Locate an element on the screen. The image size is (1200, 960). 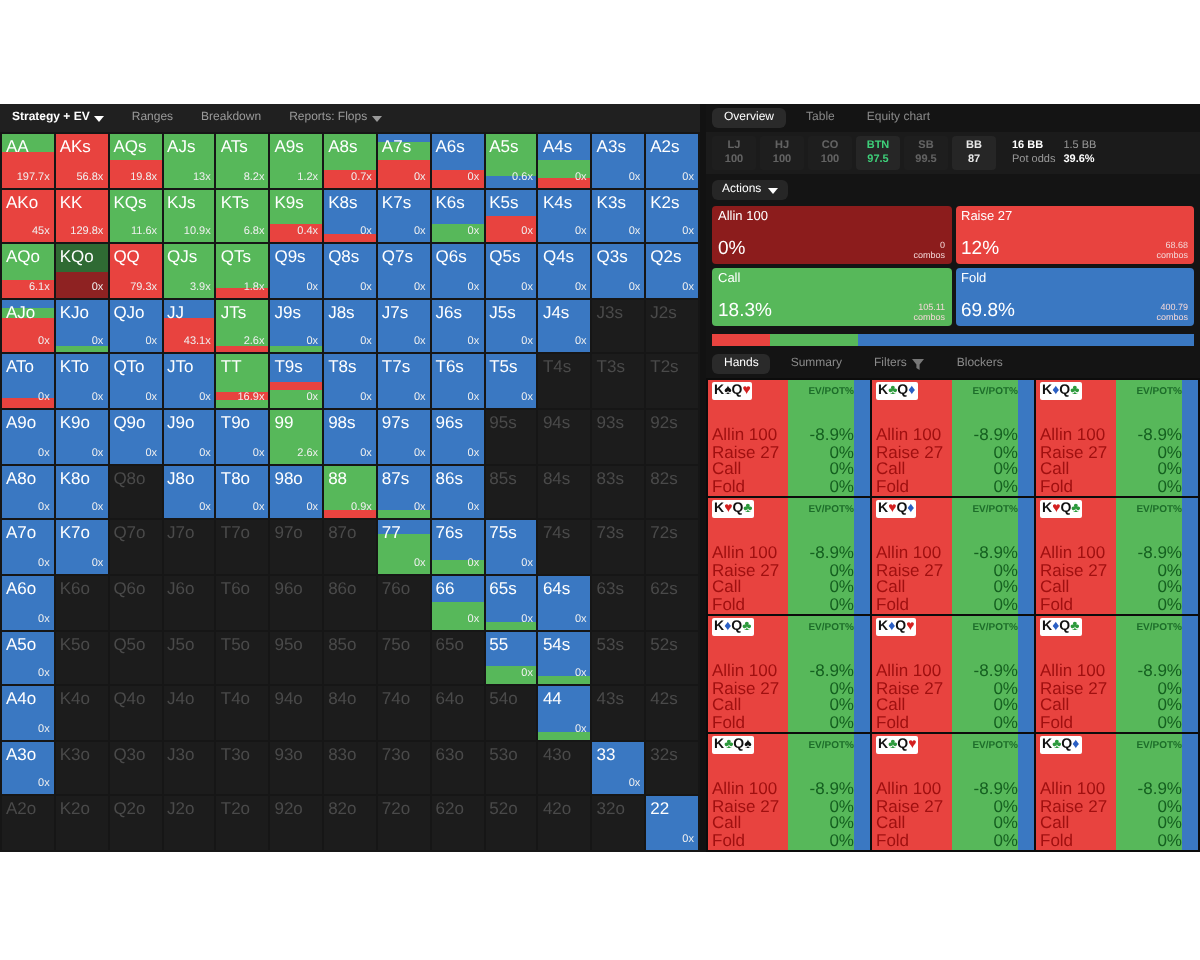
filter-icon is located at coordinates (918, 364).